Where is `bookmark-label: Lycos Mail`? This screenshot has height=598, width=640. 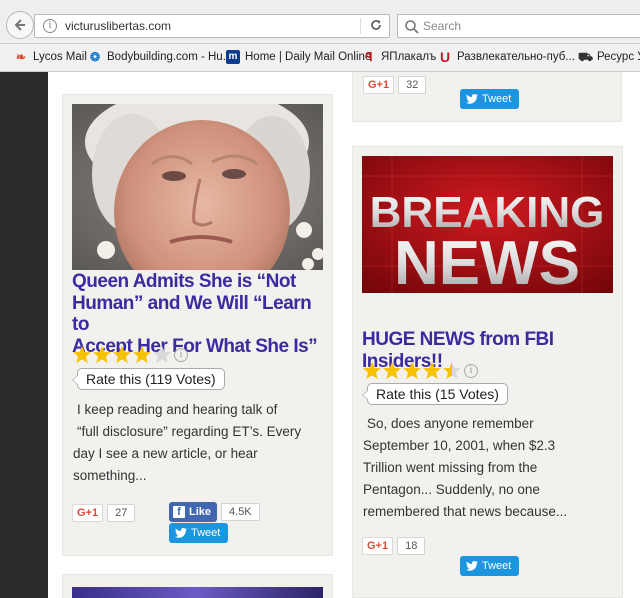
bookmark-label: Lycos Mail is located at coordinates (60, 57).